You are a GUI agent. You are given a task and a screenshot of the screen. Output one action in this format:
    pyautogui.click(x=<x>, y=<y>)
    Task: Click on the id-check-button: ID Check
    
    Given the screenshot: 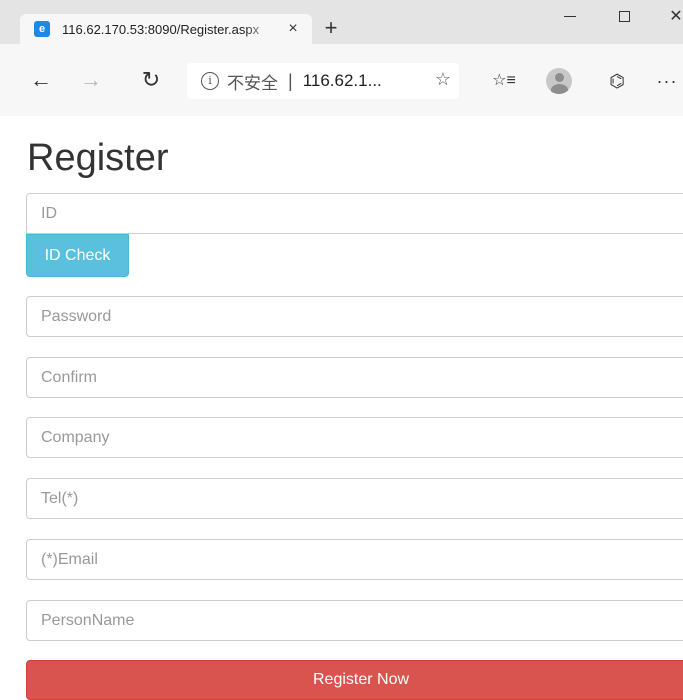 What is the action you would take?
    pyautogui.click(x=77, y=255)
    